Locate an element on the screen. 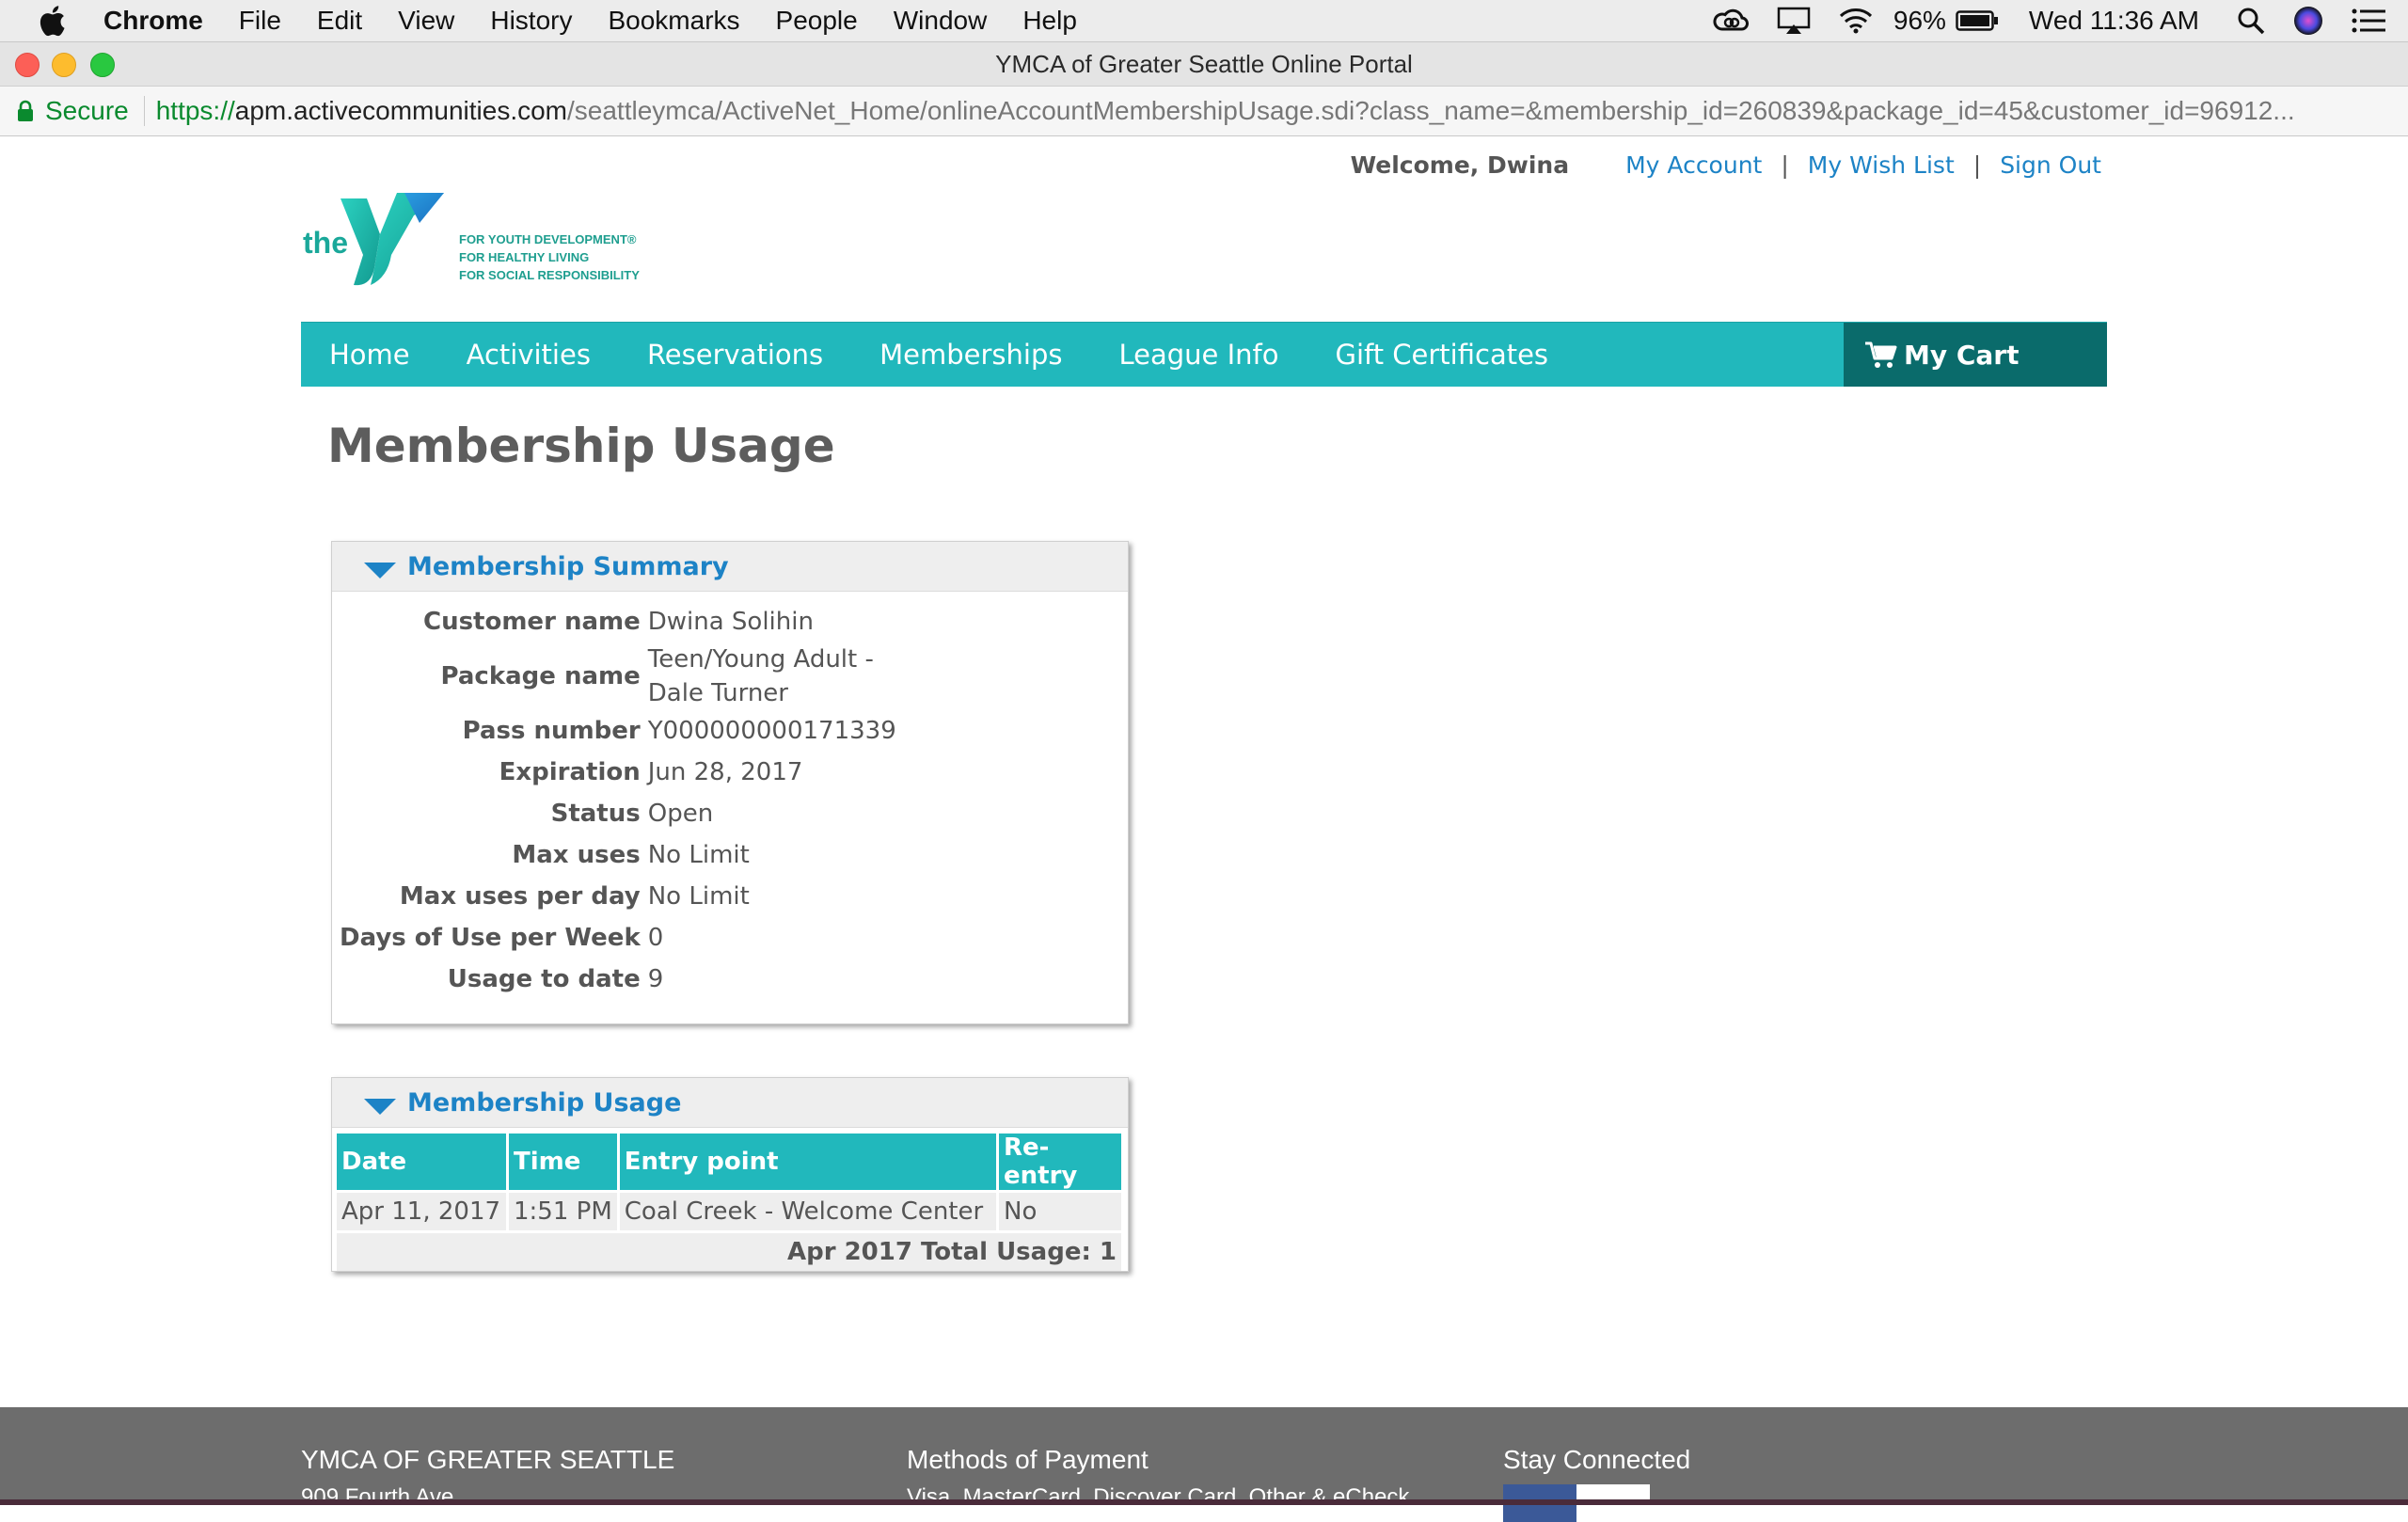  battery-percent: 96% is located at coordinates (1920, 20).